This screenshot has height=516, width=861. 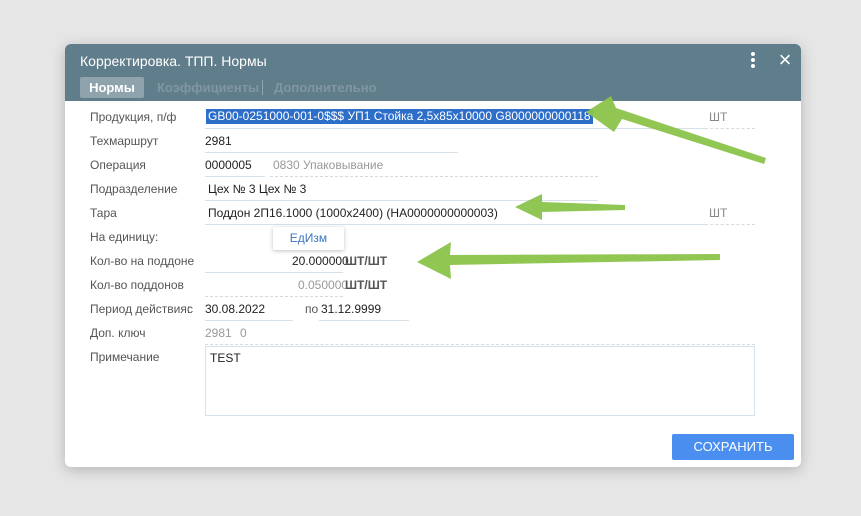 What do you see at coordinates (570, 207) in the screenshot?
I see `arrow-to-tare-icon` at bounding box center [570, 207].